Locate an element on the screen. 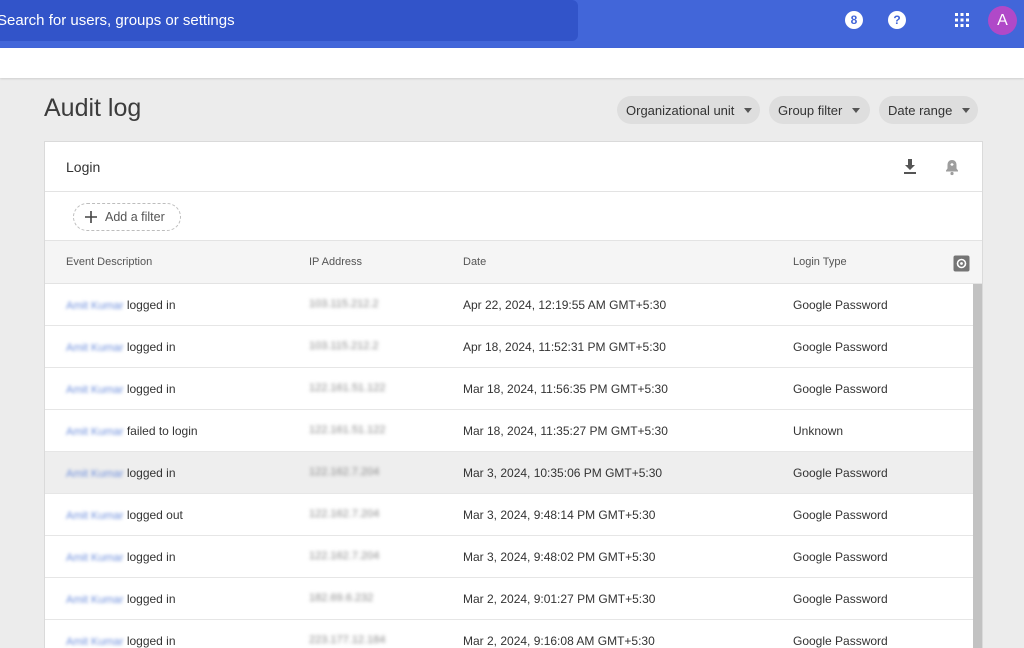  row-action: logged out is located at coordinates (154, 515).